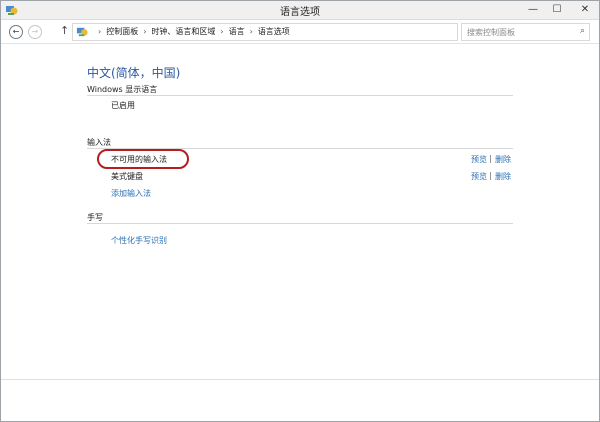  I want to click on display-language-heading: Windows 显示语言, so click(122, 89).